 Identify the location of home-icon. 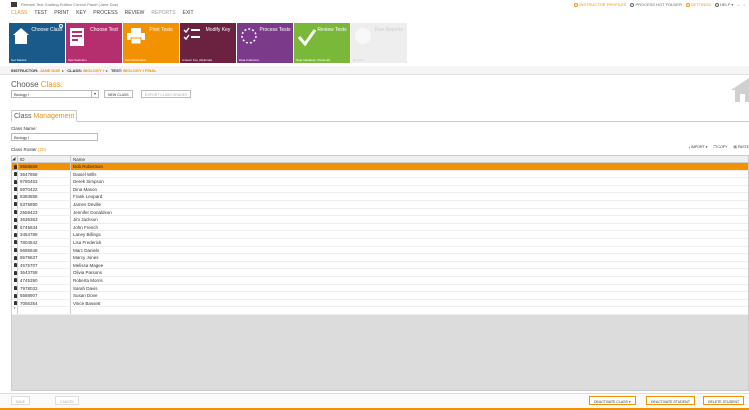
(738, 89).